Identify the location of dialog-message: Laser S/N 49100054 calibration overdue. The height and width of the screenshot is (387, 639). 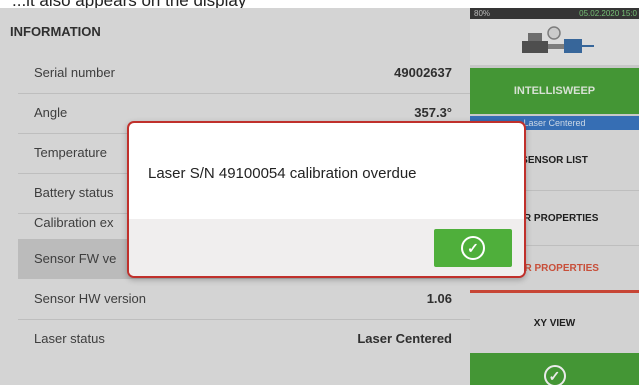
(282, 173).